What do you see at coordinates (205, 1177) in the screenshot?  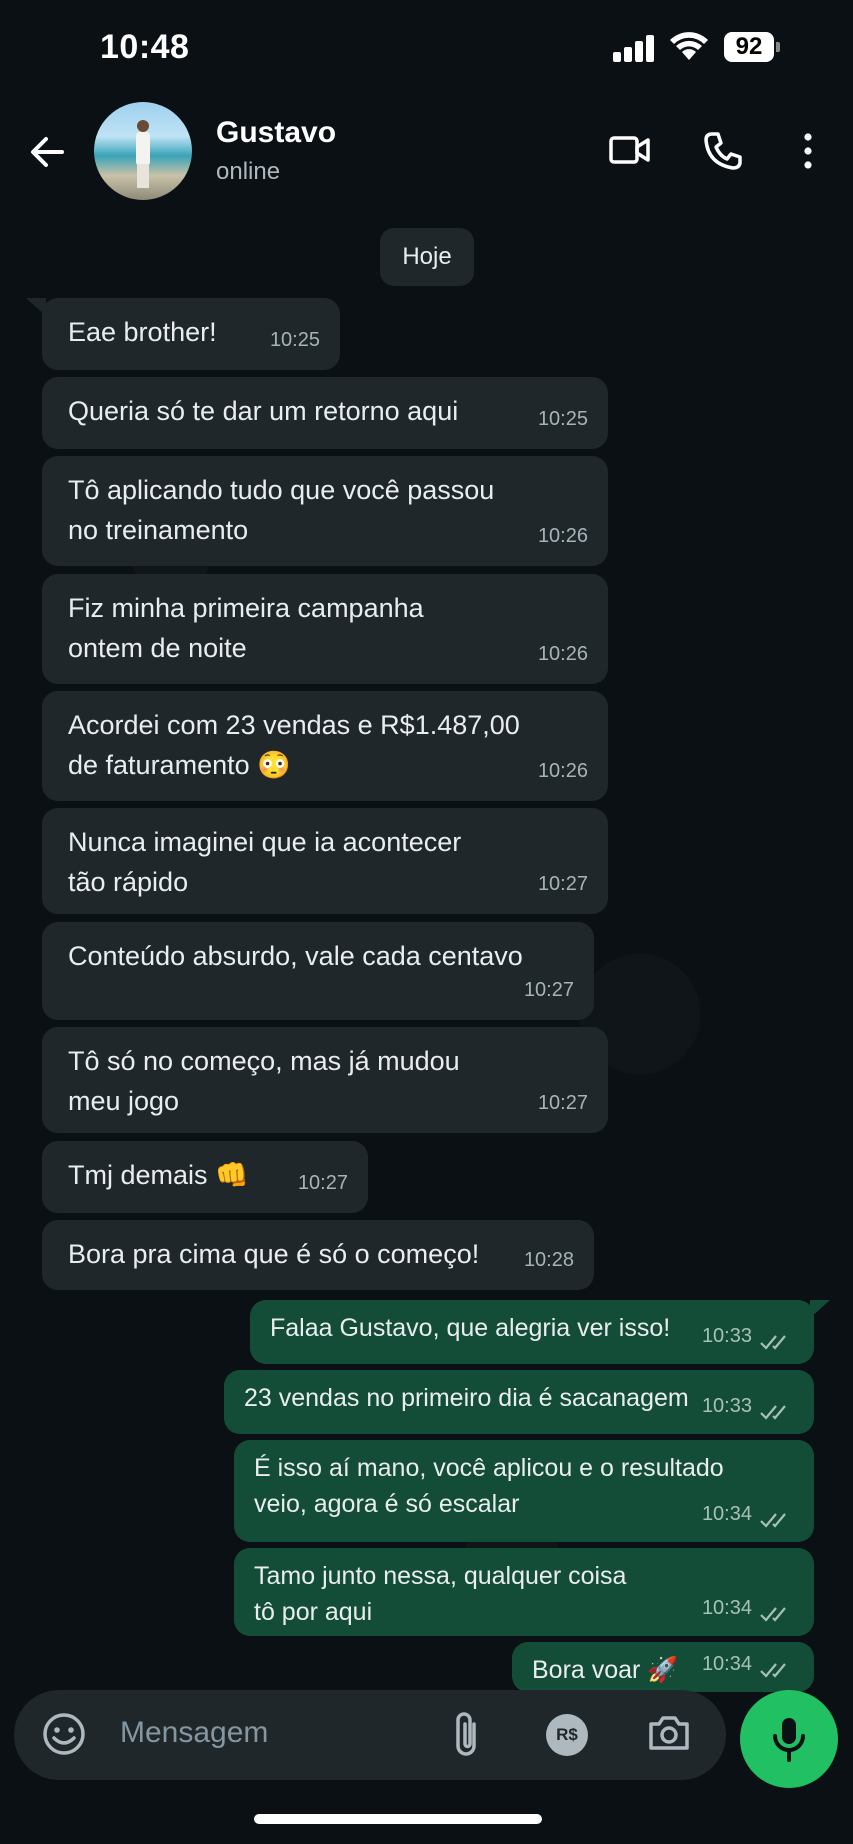 I see `incoming-message: Tmj demais 👊 10:27` at bounding box center [205, 1177].